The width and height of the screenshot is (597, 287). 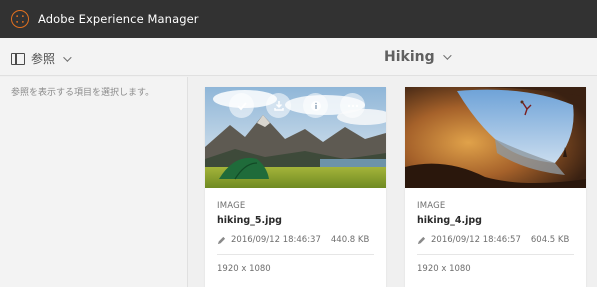 I want to click on page-title: Hiking, so click(x=409, y=57).